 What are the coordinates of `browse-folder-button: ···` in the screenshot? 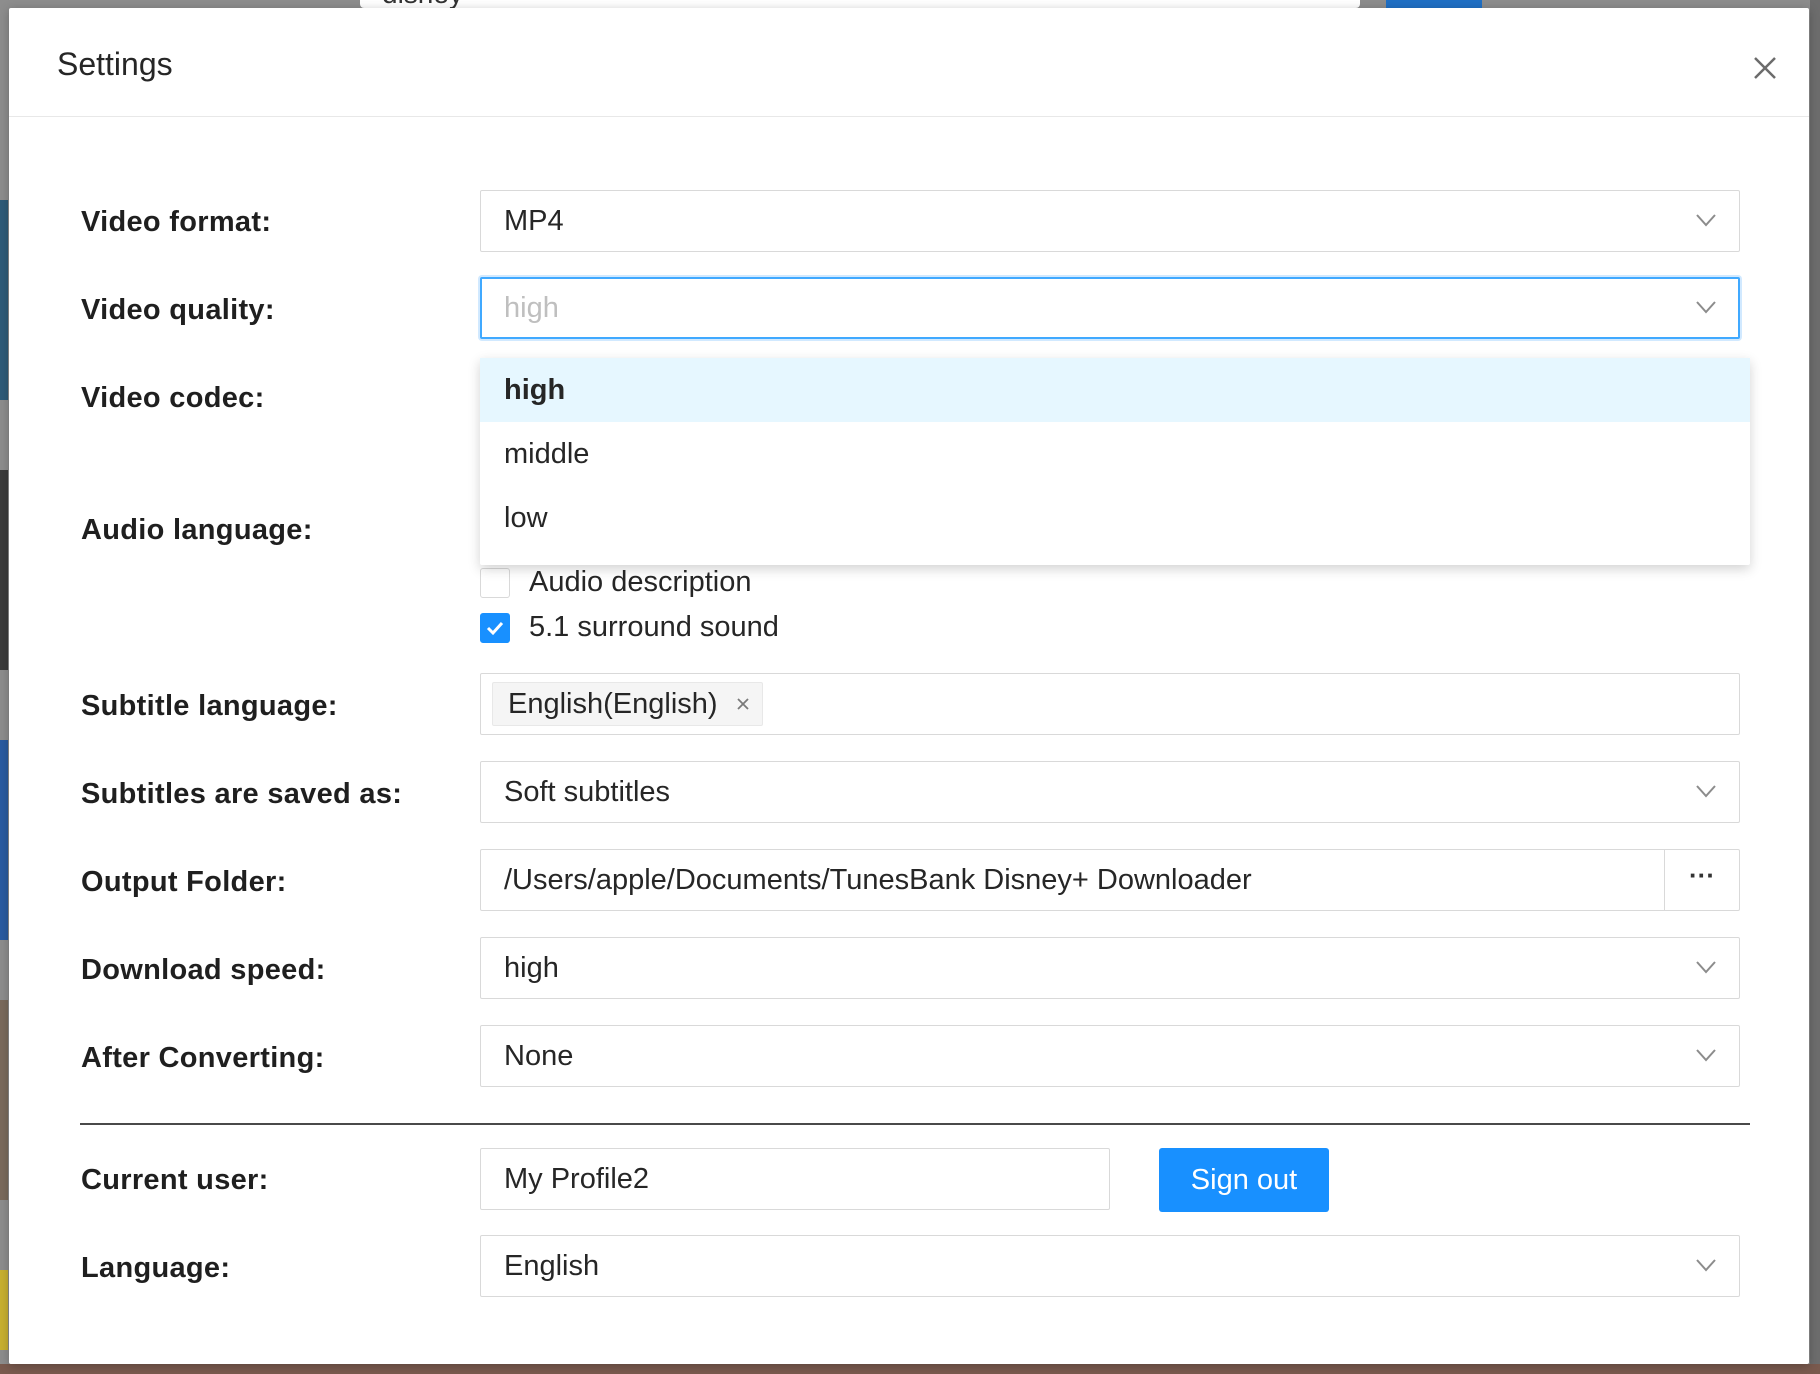 It's located at (1701, 880).